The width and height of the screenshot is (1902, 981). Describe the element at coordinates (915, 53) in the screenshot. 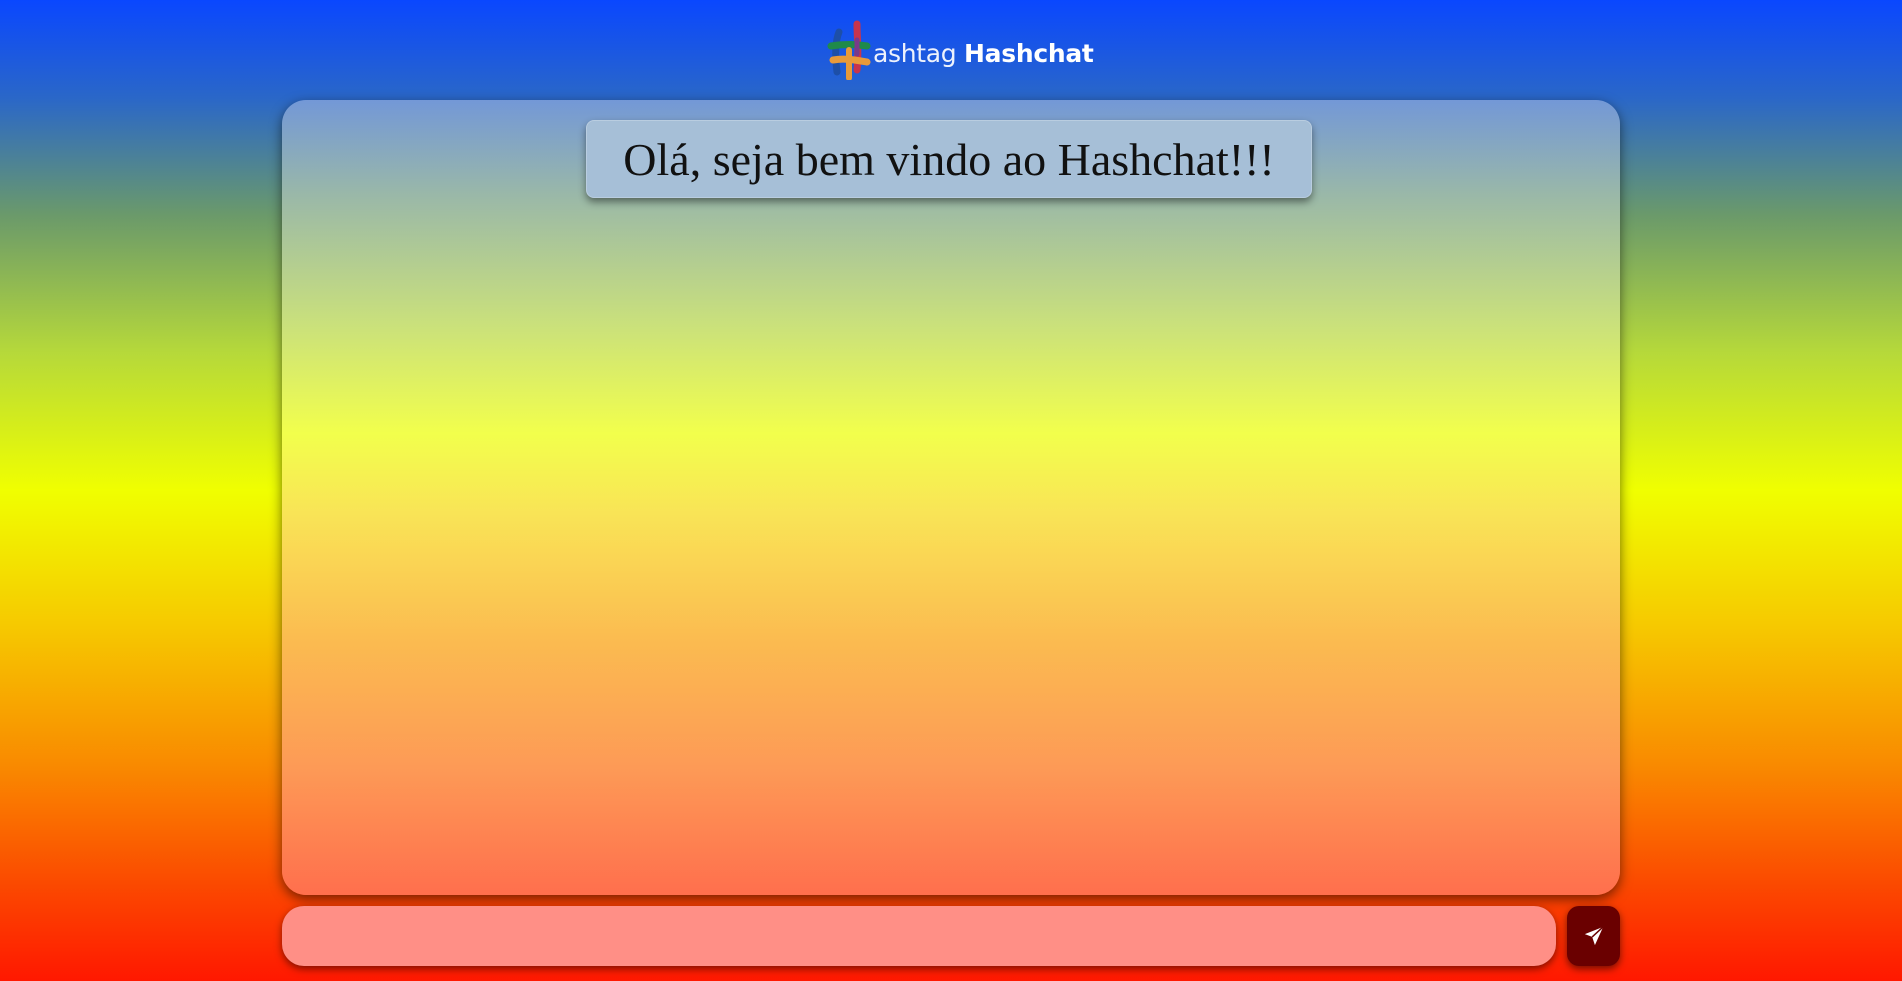

I see `logo-text-hashtag: ashtag` at that location.